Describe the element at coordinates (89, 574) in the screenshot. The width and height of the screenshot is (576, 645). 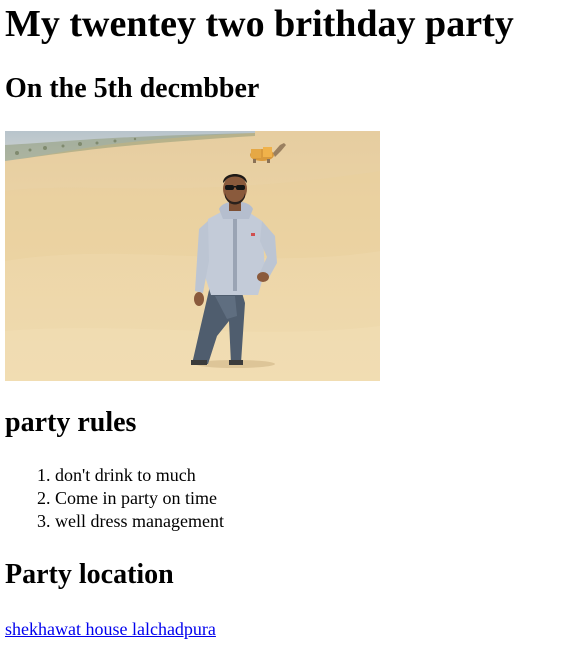
I see `location-heading: Party location` at that location.